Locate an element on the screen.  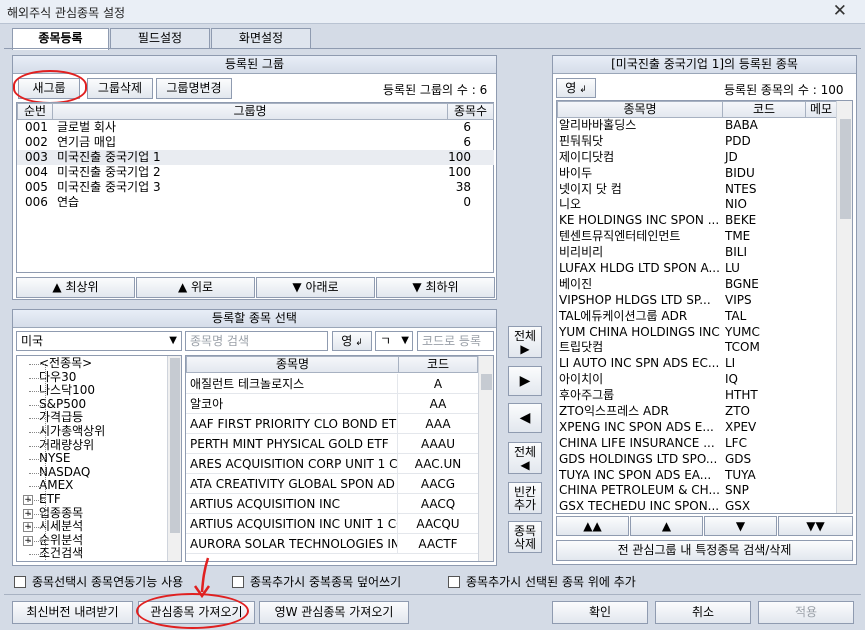
table-row: CHINA LIFE INSURANCE ... LFC is located at coordinates (697, 444).